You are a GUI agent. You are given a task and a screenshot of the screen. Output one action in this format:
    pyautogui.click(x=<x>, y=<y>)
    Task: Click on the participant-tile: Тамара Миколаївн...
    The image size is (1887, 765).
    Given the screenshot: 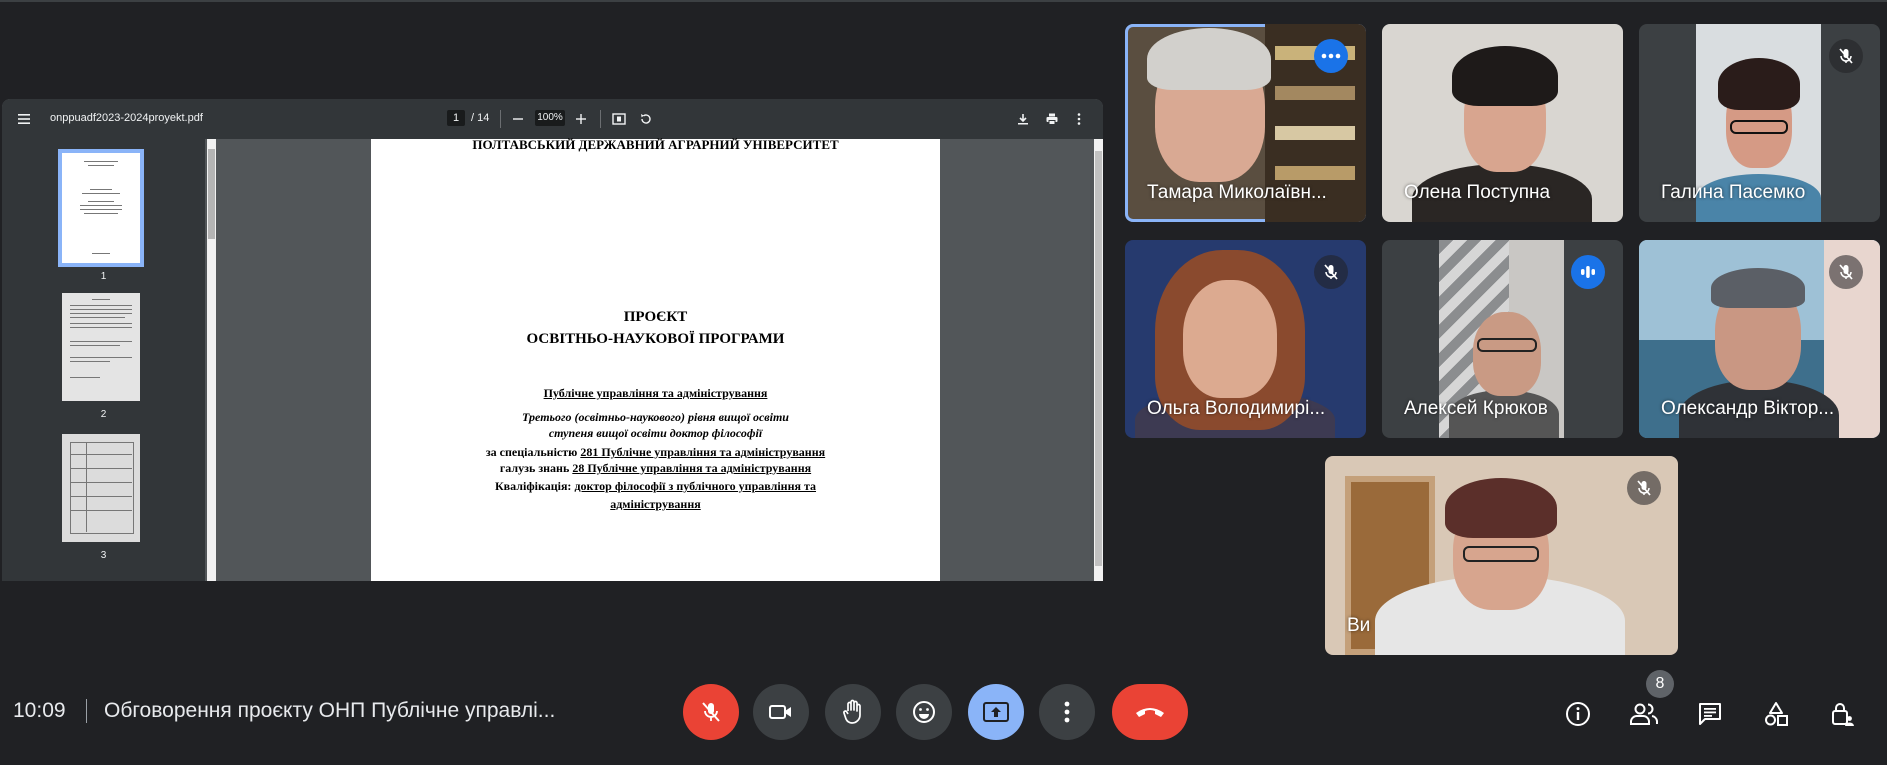 What is the action you would take?
    pyautogui.click(x=1245, y=123)
    